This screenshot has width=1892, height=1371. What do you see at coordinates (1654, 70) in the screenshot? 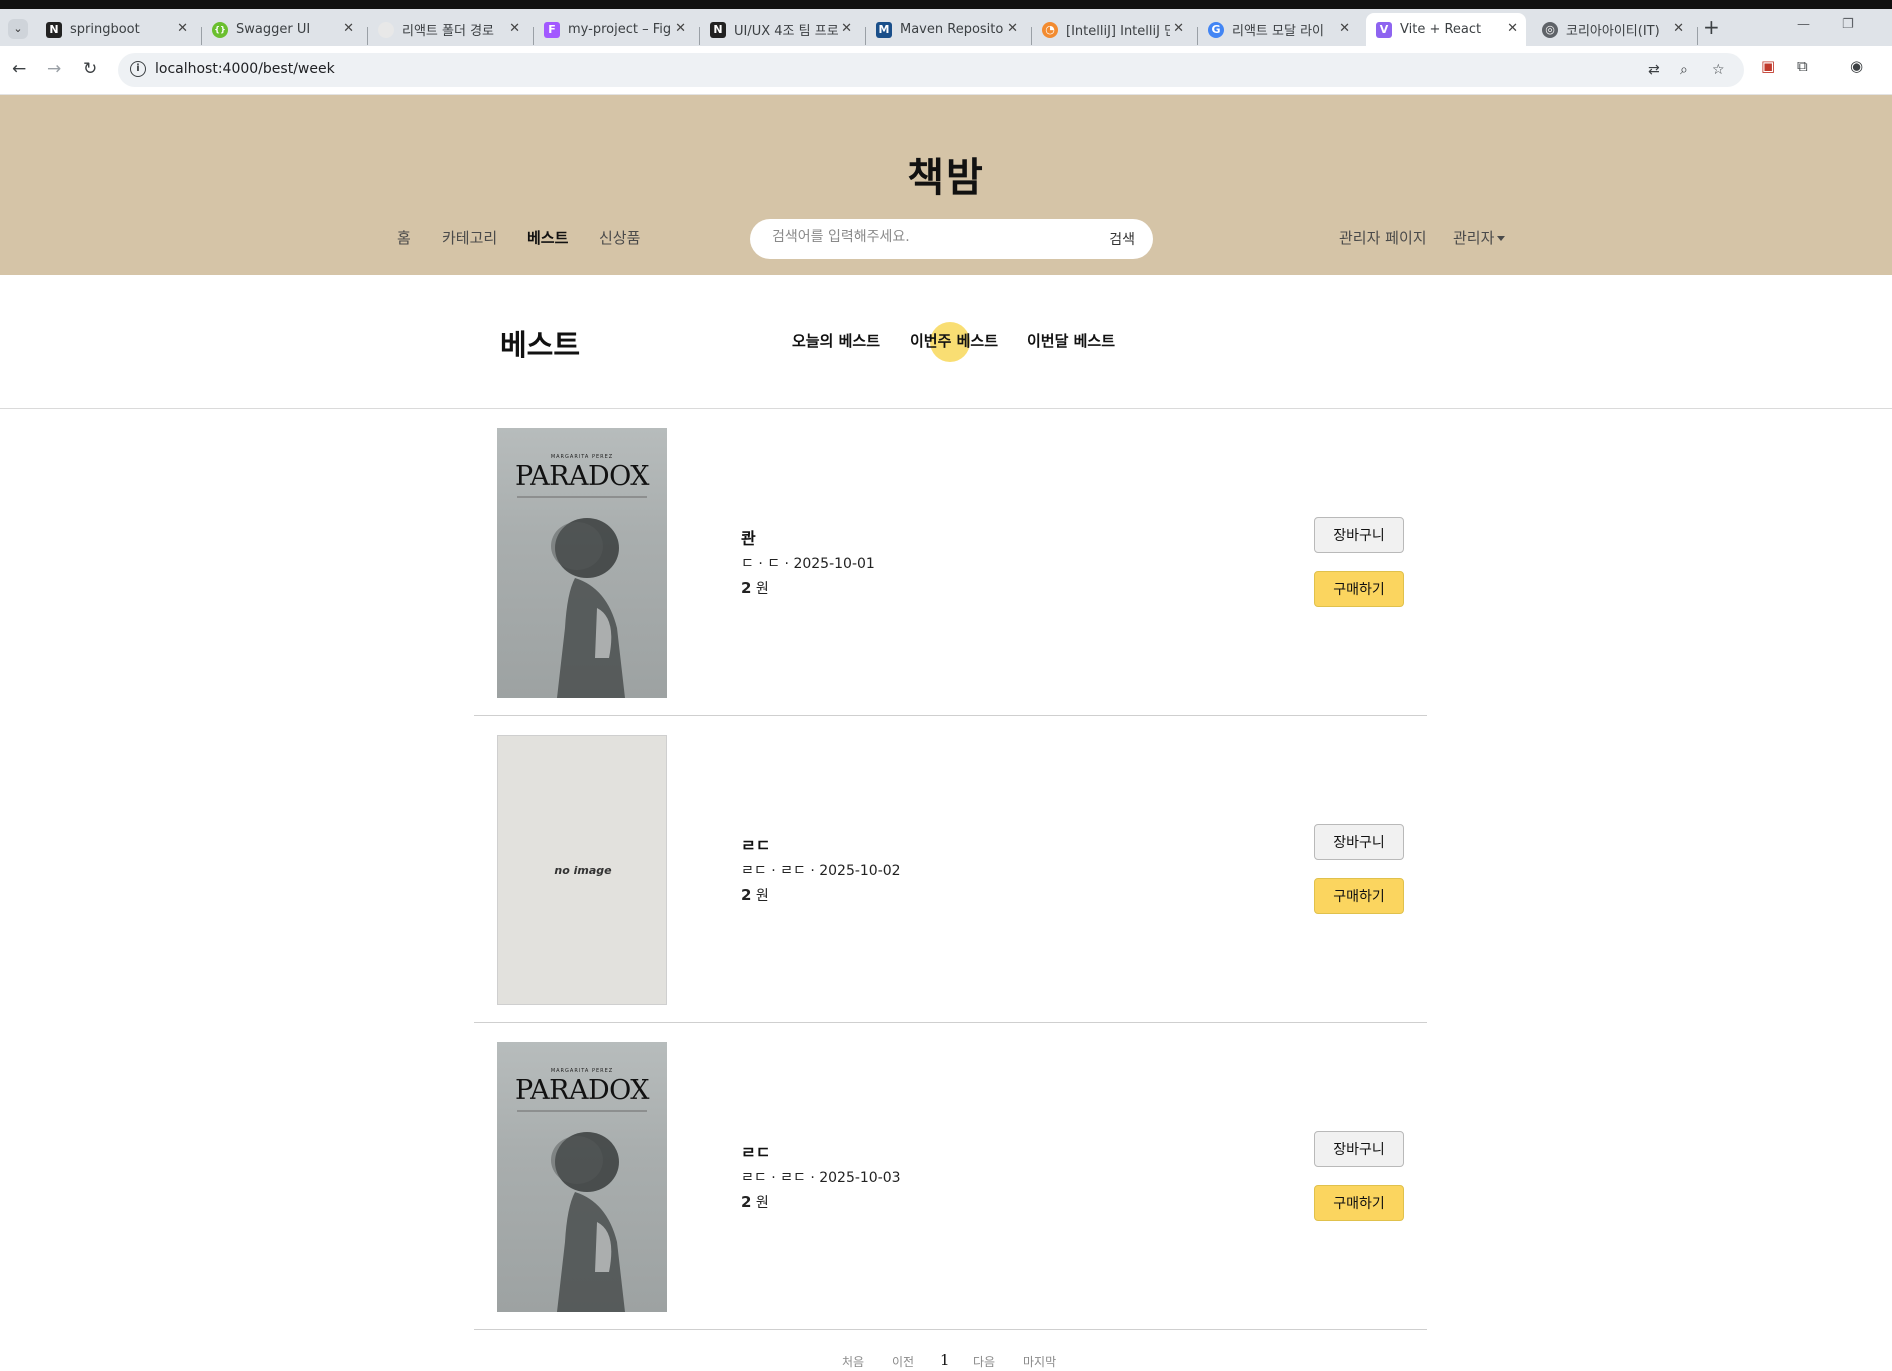
I see `translate-icon: ⇄` at bounding box center [1654, 70].